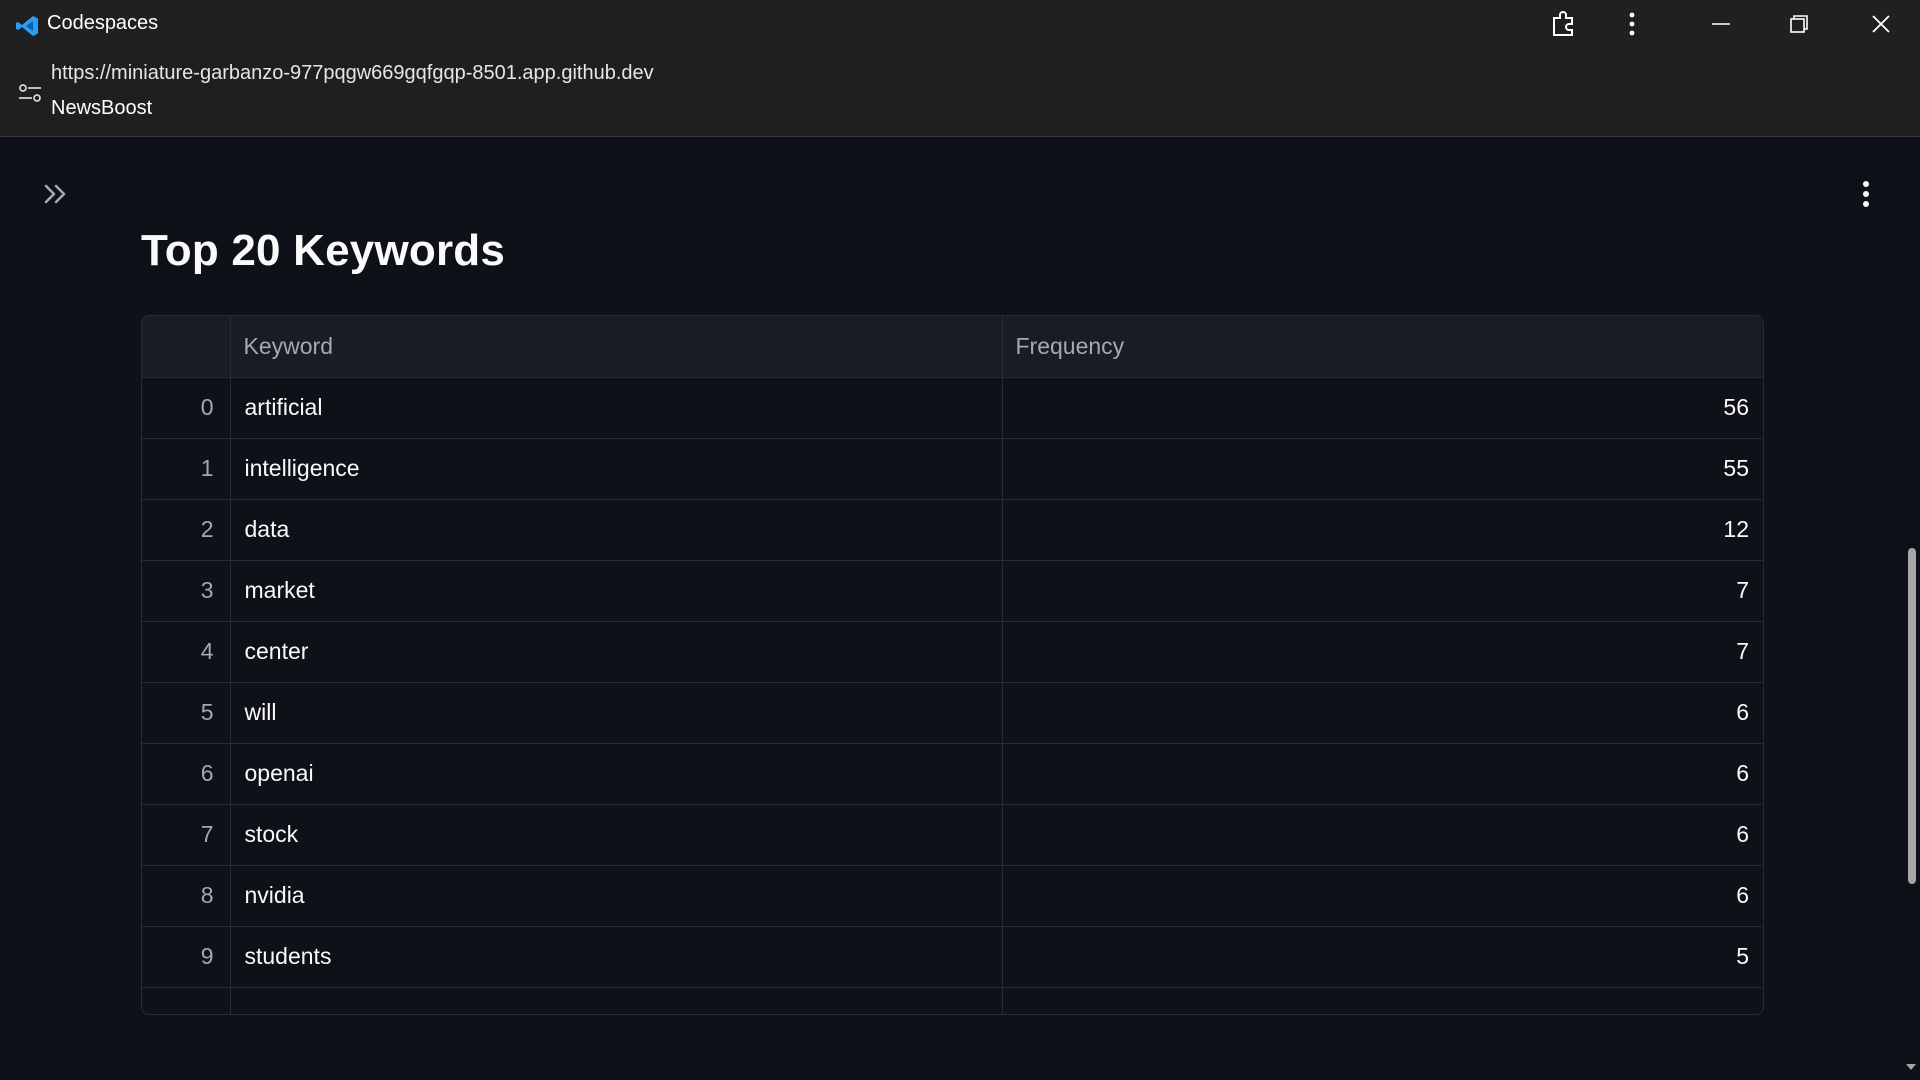 This screenshot has height=1080, width=1920. I want to click on keyword-cell: data, so click(616, 530).